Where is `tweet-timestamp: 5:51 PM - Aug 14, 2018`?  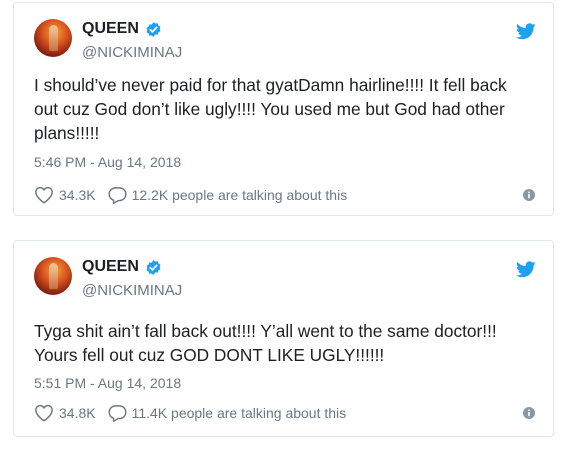 tweet-timestamp: 5:51 PM - Aug 14, 2018 is located at coordinates (107, 383).